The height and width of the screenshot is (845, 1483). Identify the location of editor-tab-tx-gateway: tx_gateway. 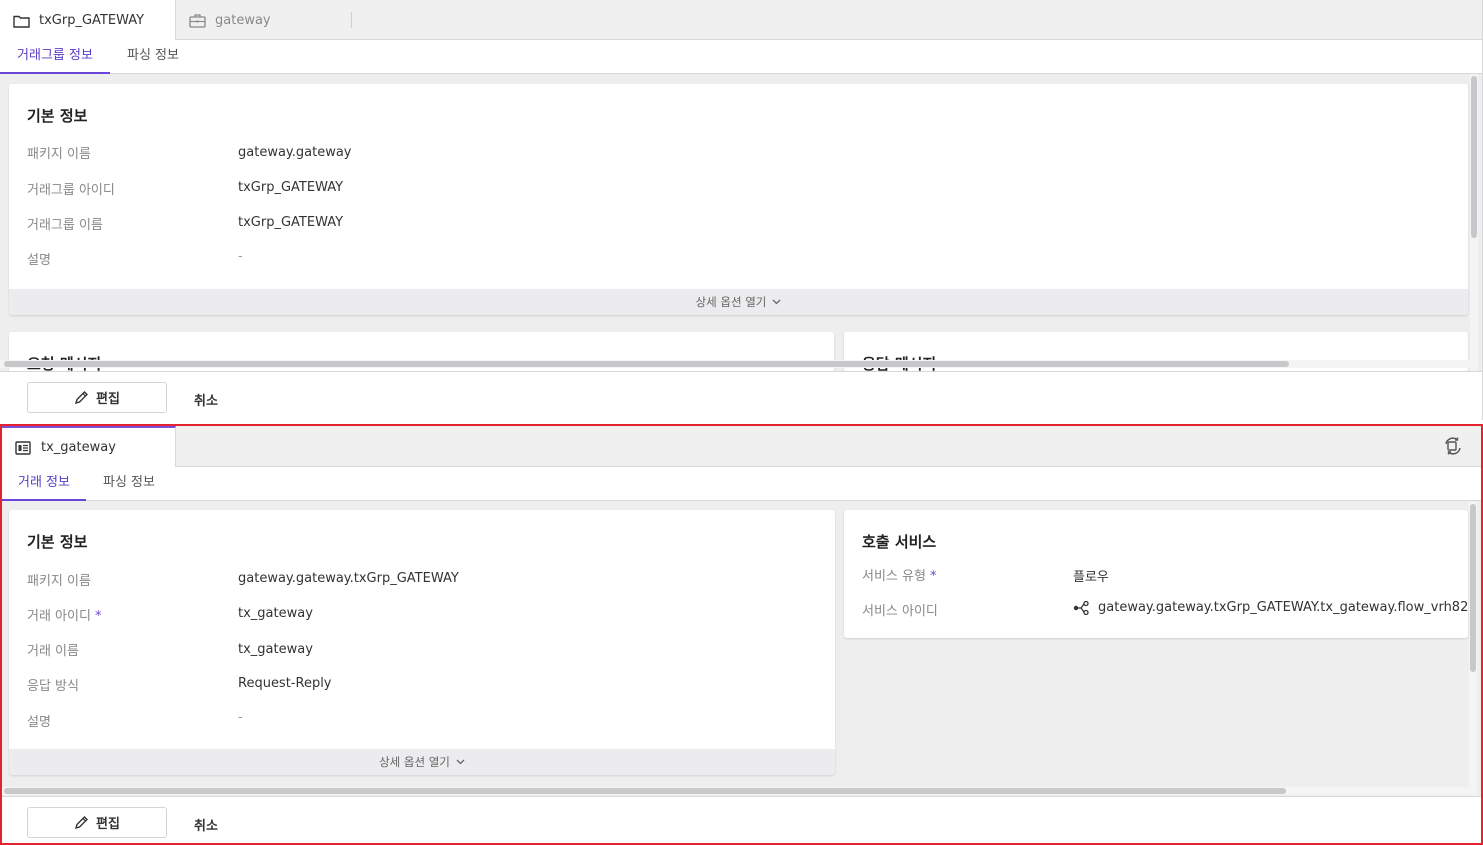
(89, 446).